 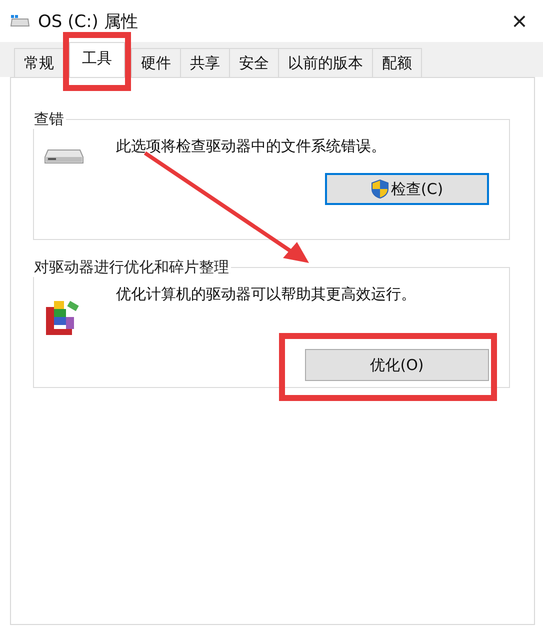 What do you see at coordinates (97, 59) in the screenshot?
I see `tab: 工具` at bounding box center [97, 59].